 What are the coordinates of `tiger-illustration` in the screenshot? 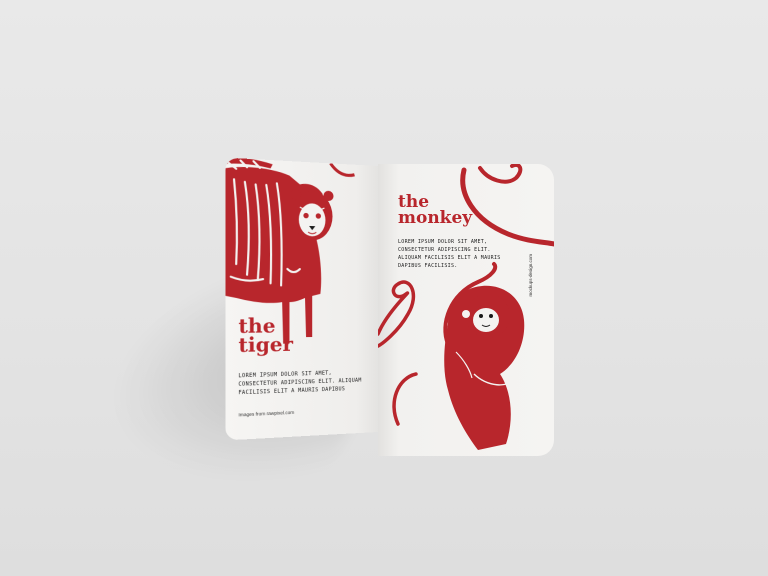 It's located at (301, 299).